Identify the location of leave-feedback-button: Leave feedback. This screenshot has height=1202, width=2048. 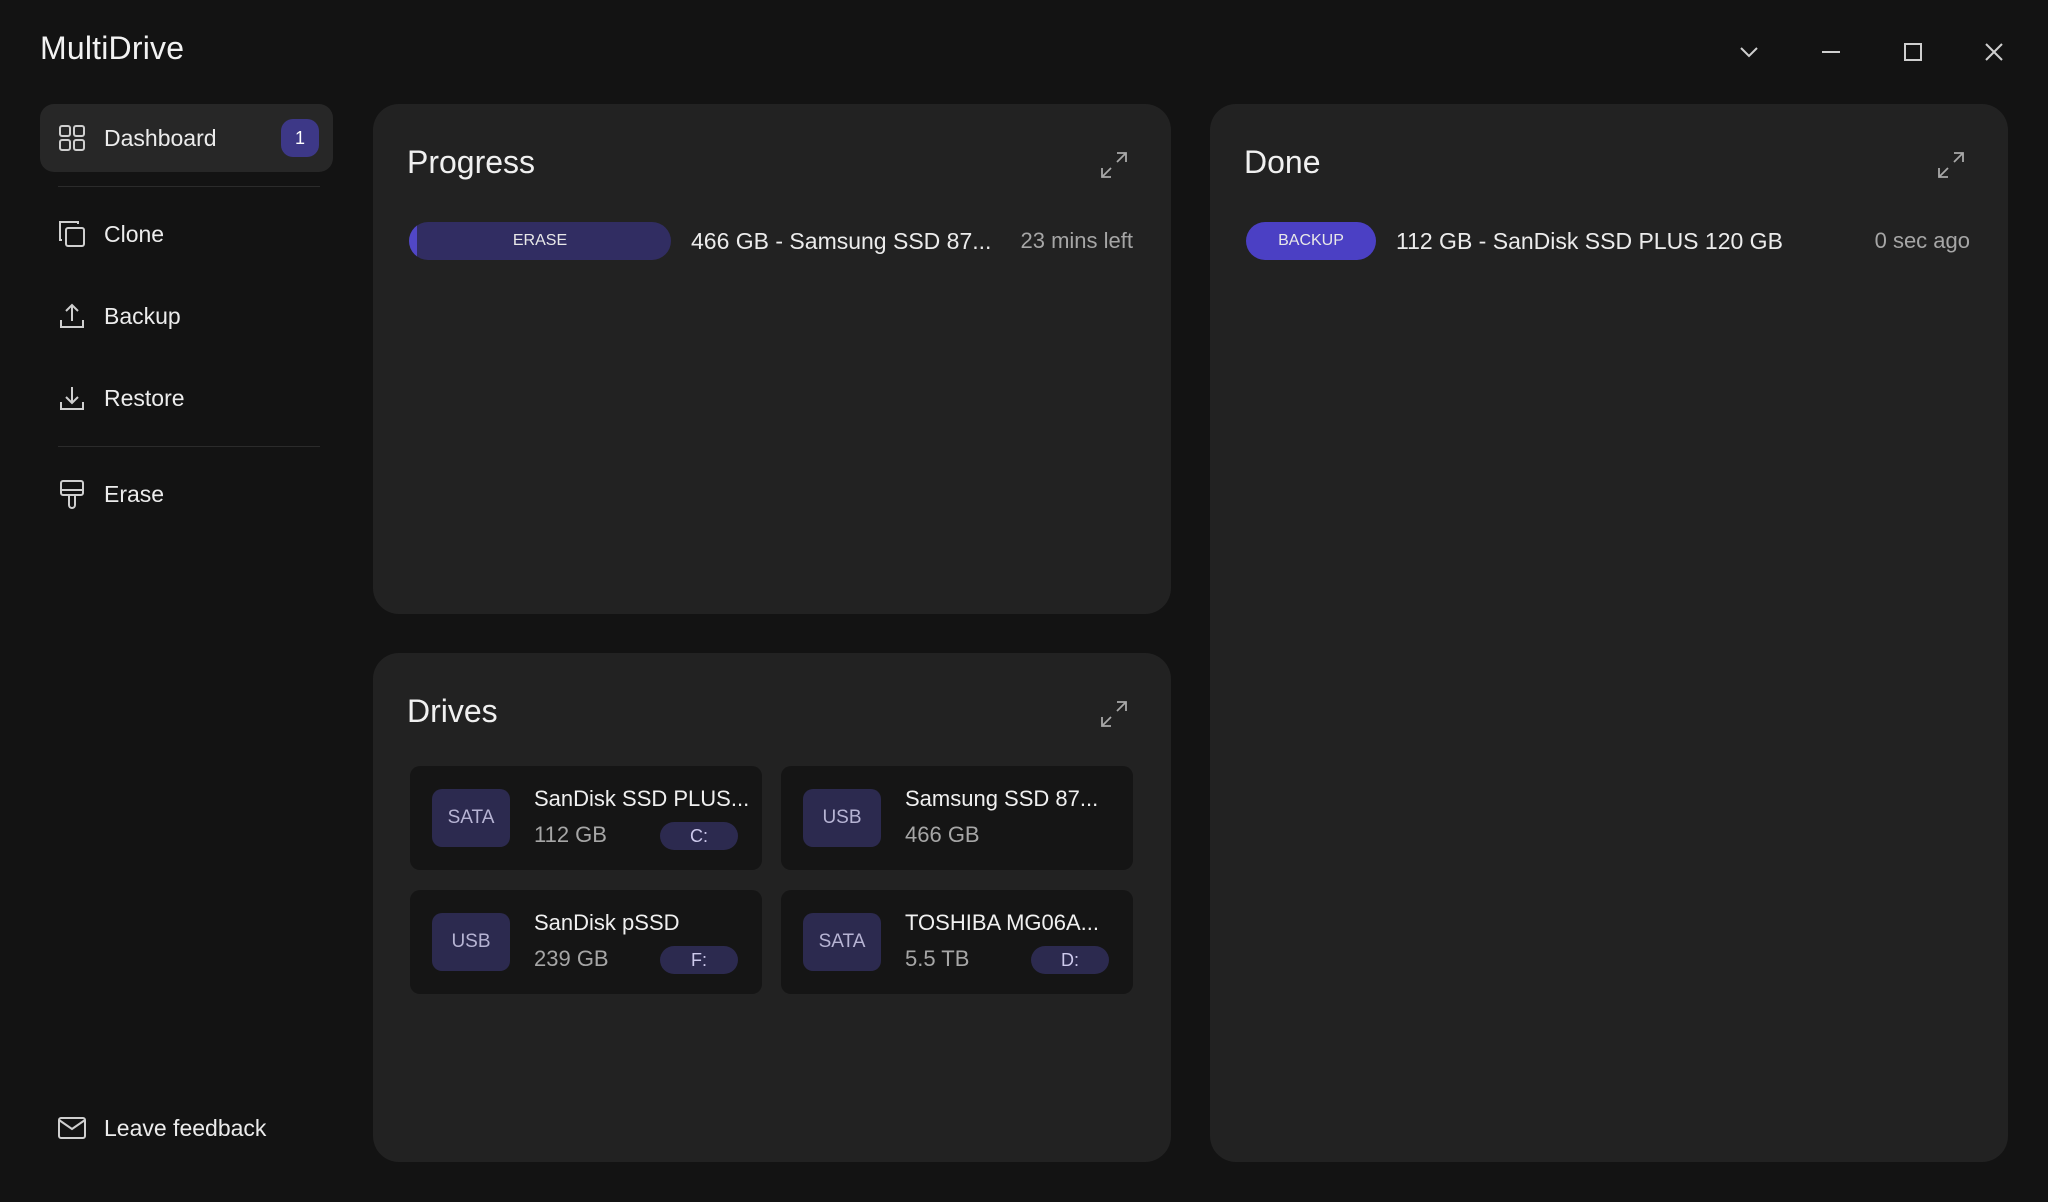
(186, 1128).